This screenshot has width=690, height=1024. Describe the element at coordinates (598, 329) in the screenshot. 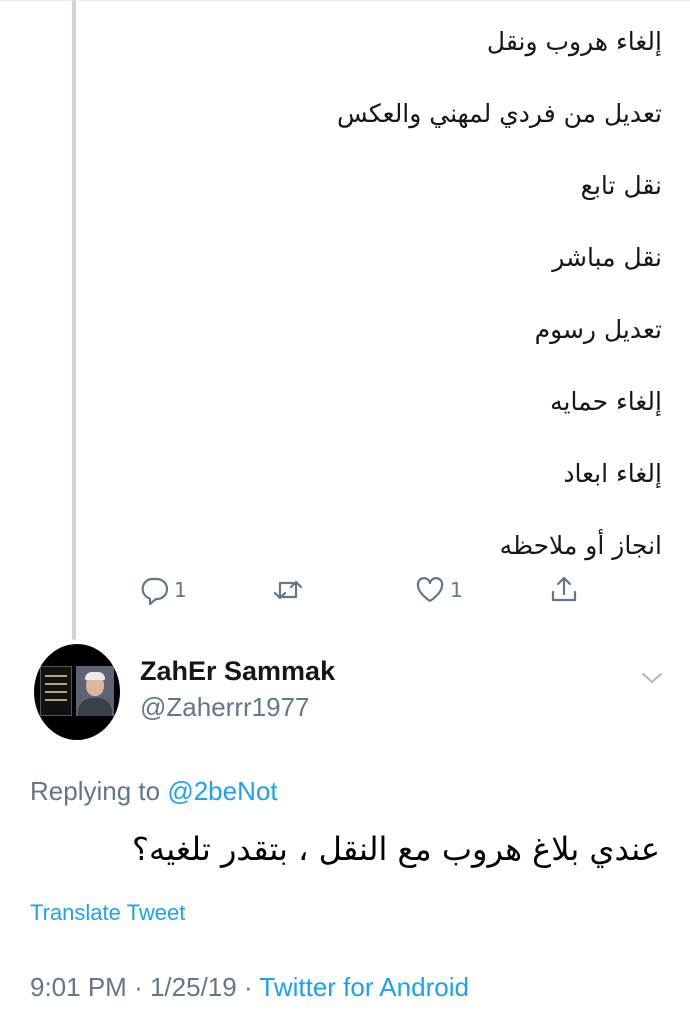

I see `previous-tweet-line: تعديل رسوم` at that location.